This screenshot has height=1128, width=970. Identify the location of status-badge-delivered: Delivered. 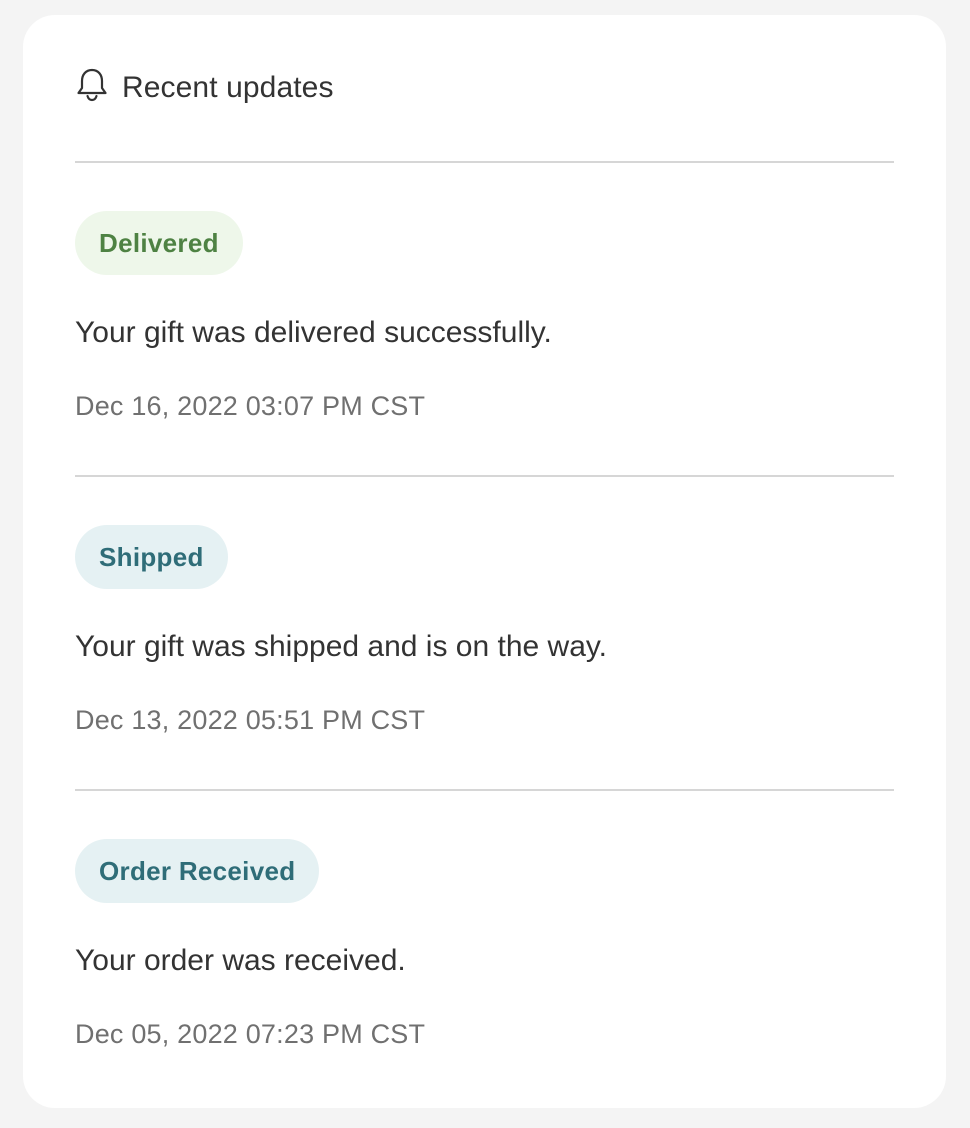
(159, 243).